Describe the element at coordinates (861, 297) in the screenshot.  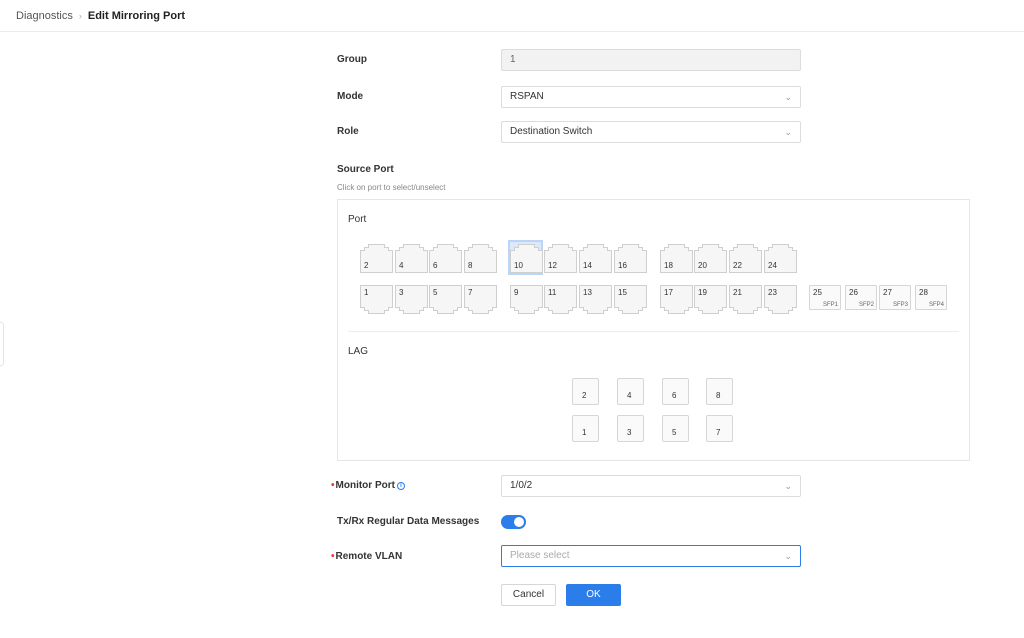
I see `sfp-port-26: 26 SFP2` at that location.